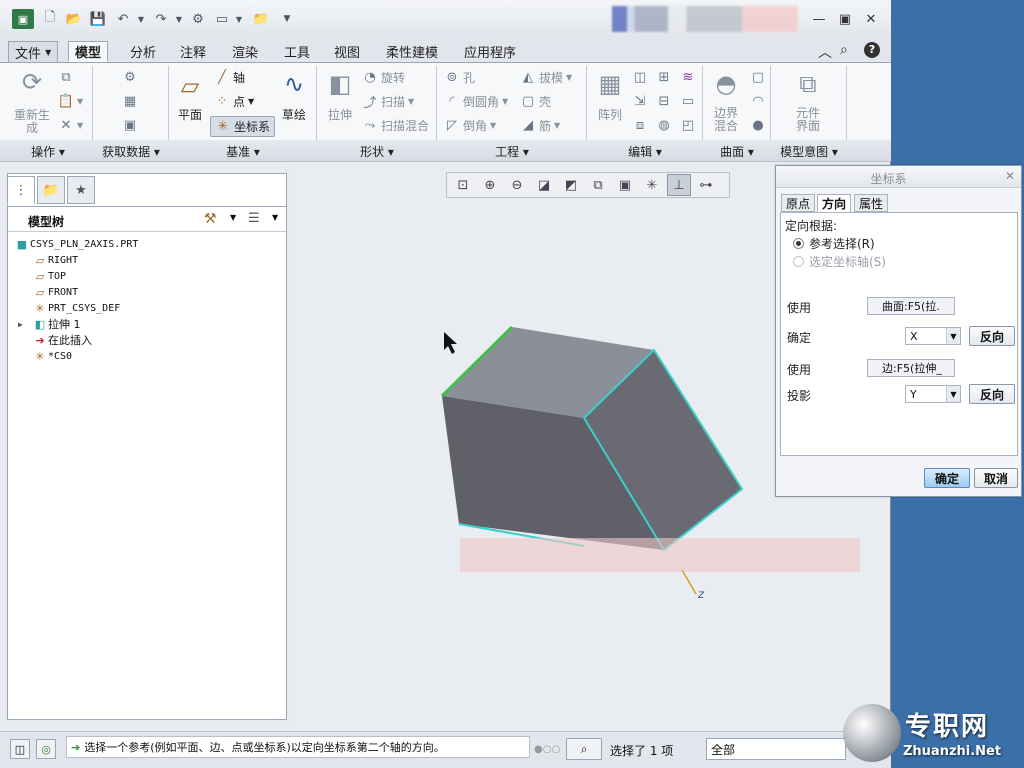  What do you see at coordinates (992, 336) in the screenshot?
I see `flip1-button: 反向` at bounding box center [992, 336].